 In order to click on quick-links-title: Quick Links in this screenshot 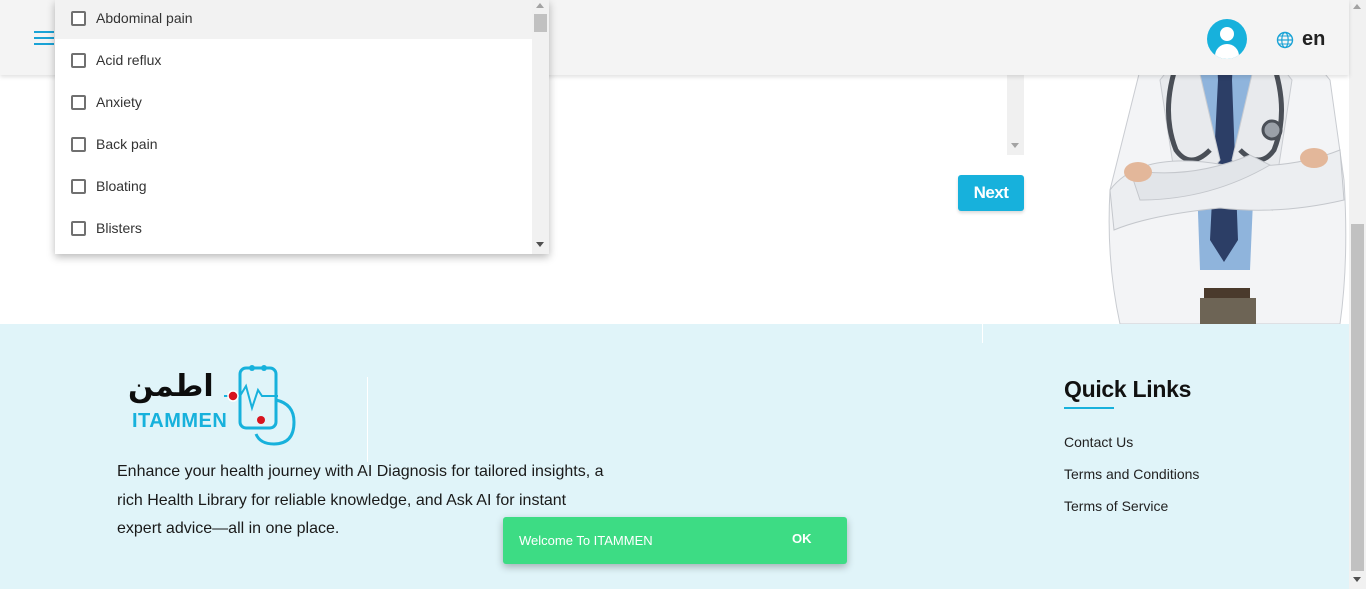, I will do `click(1128, 389)`.